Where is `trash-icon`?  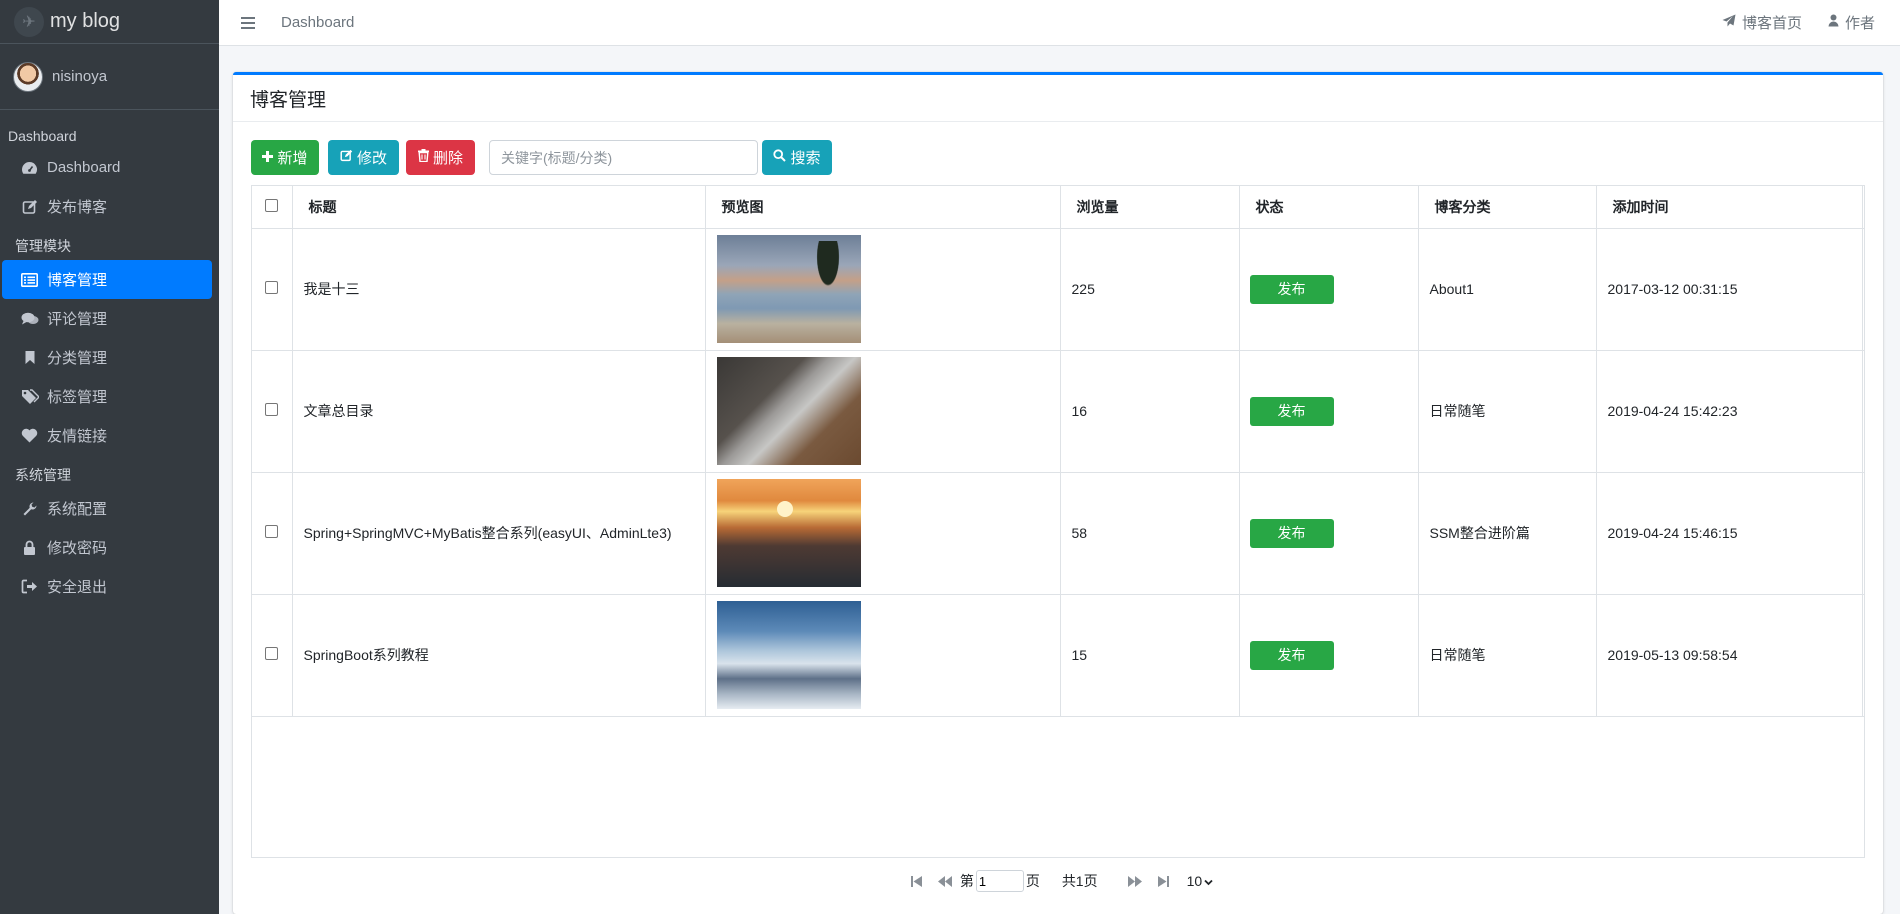
trash-icon is located at coordinates (423, 157).